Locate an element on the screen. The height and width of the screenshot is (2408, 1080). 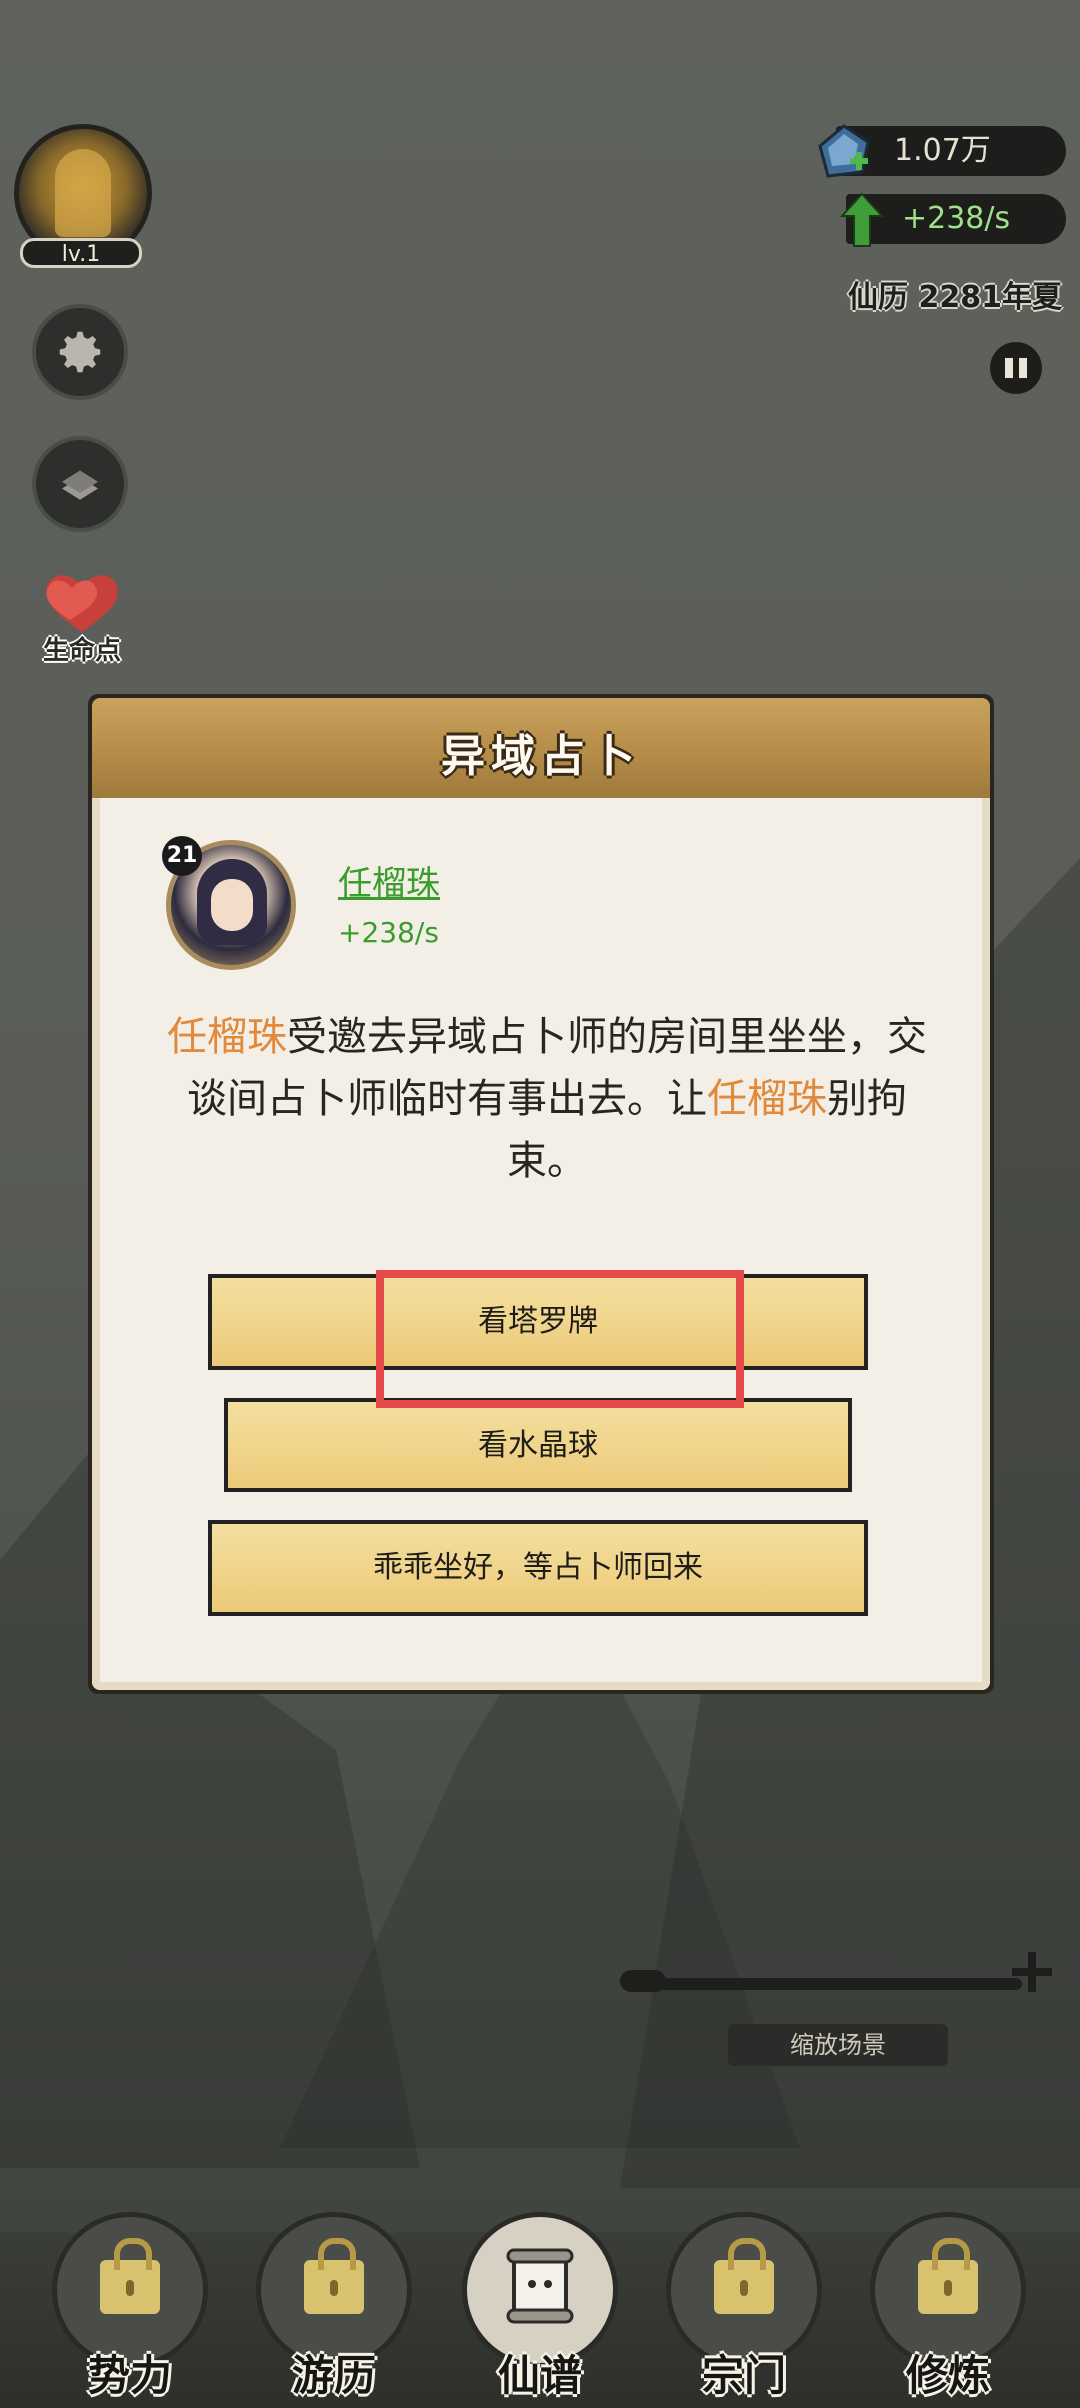
nav-faction: 势力 is located at coordinates (130, 2310).